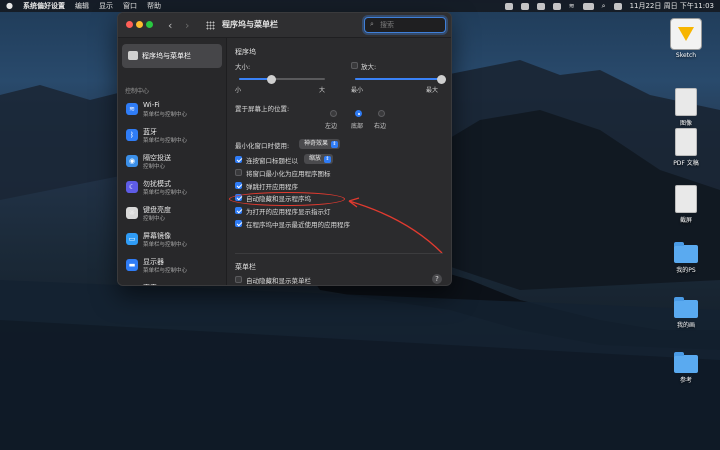 The image size is (720, 450). What do you see at coordinates (150, 284) in the screenshot?
I see `sidebar-item-title: 声音` at bounding box center [150, 284].